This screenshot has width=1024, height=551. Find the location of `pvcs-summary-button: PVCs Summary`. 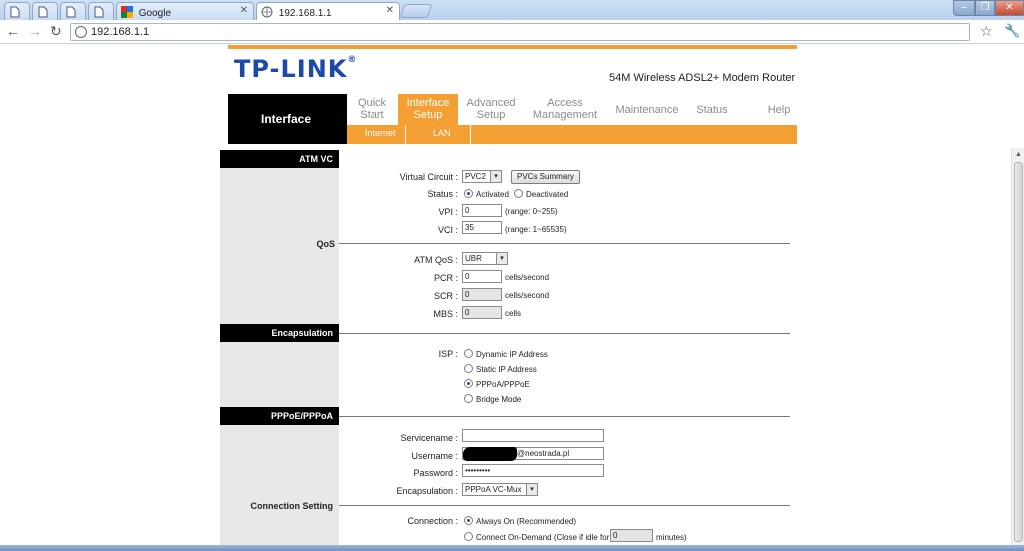

pvcs-summary-button: PVCs Summary is located at coordinates (545, 177).